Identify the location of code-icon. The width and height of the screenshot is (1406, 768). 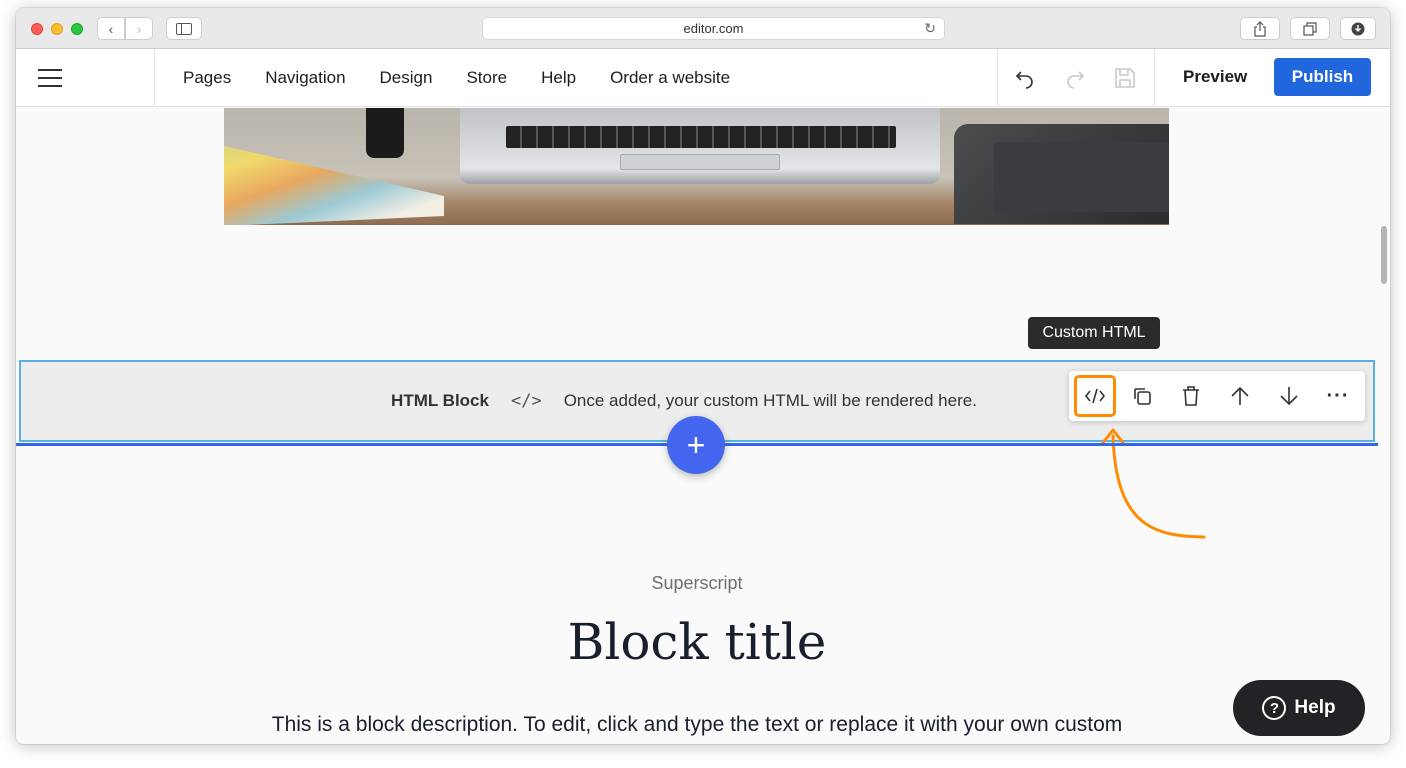
(1095, 396).